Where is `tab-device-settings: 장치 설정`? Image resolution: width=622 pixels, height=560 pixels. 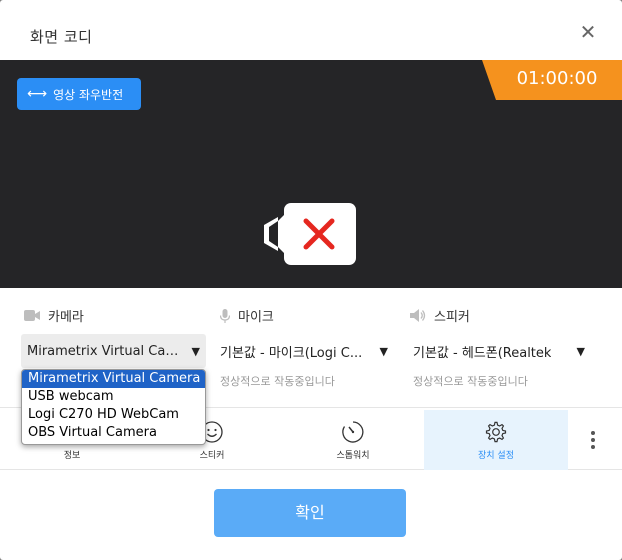 tab-device-settings: 장치 설정 is located at coordinates (496, 440).